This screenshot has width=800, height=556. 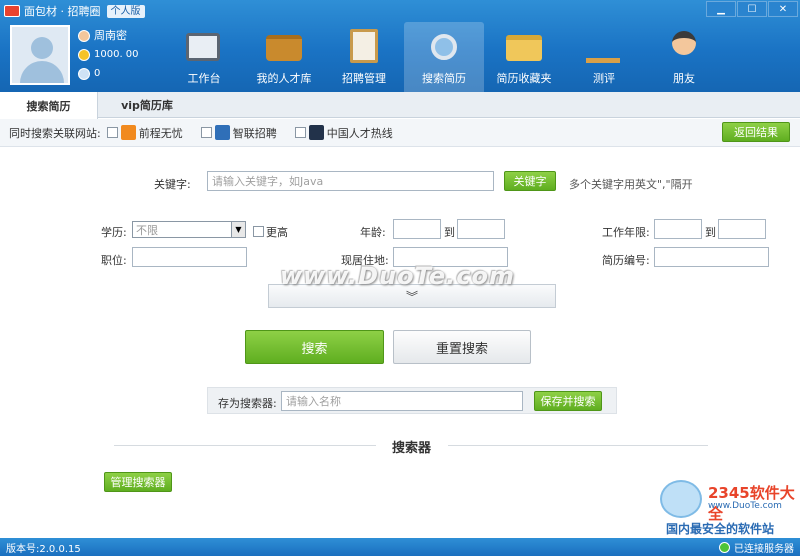 I want to click on version-text: 版本号:2.0.0.15, so click(x=43, y=549).